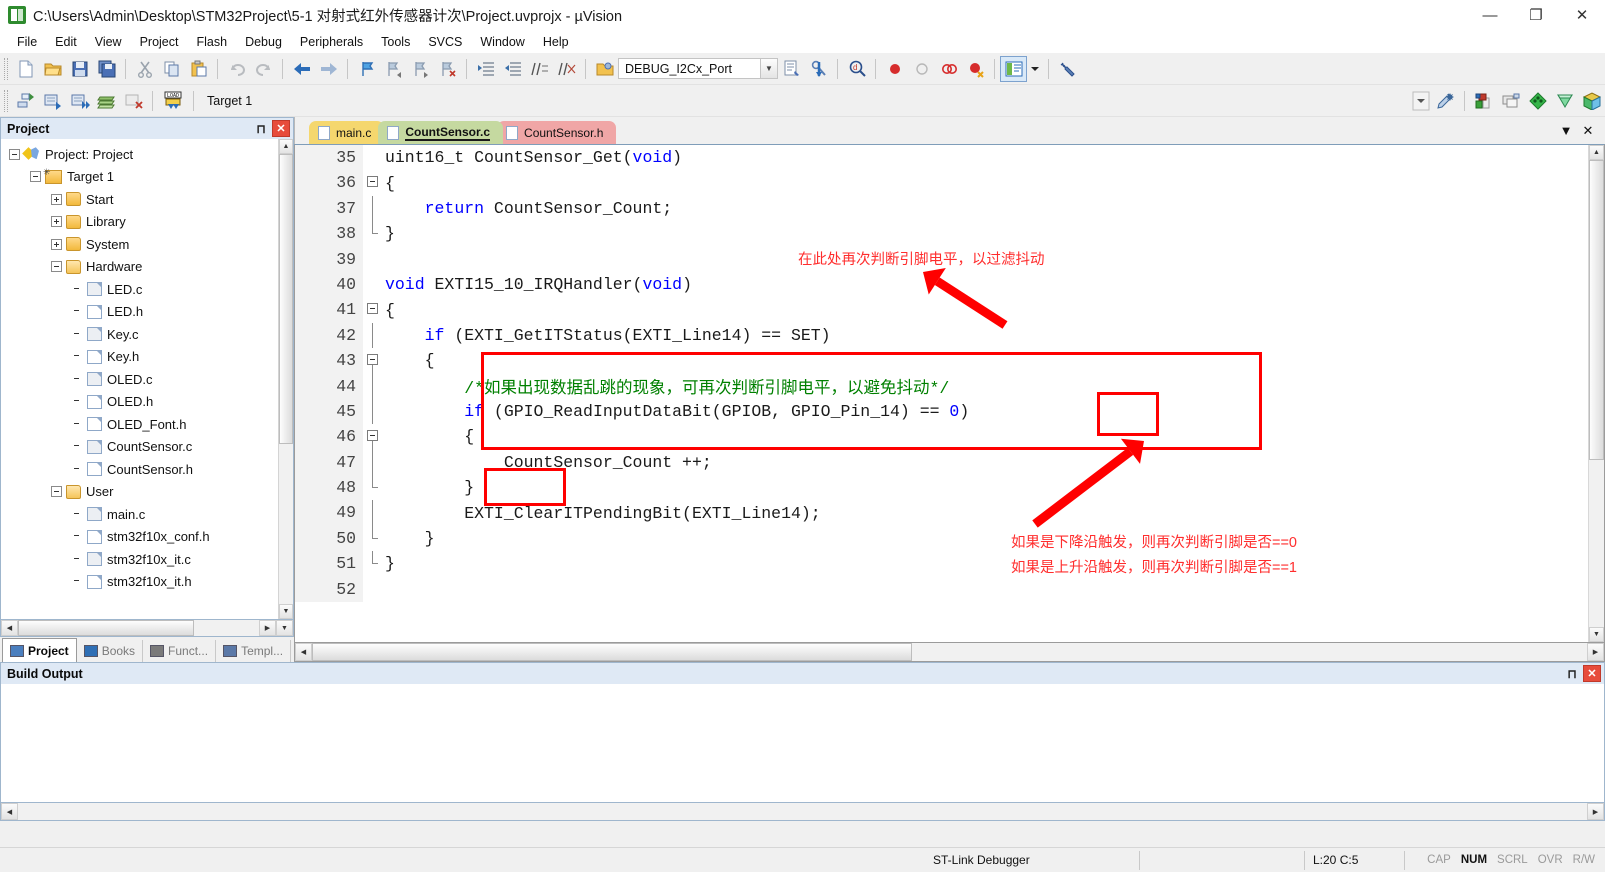  What do you see at coordinates (1510, 101) in the screenshot?
I see `manage-project-items-icon` at bounding box center [1510, 101].